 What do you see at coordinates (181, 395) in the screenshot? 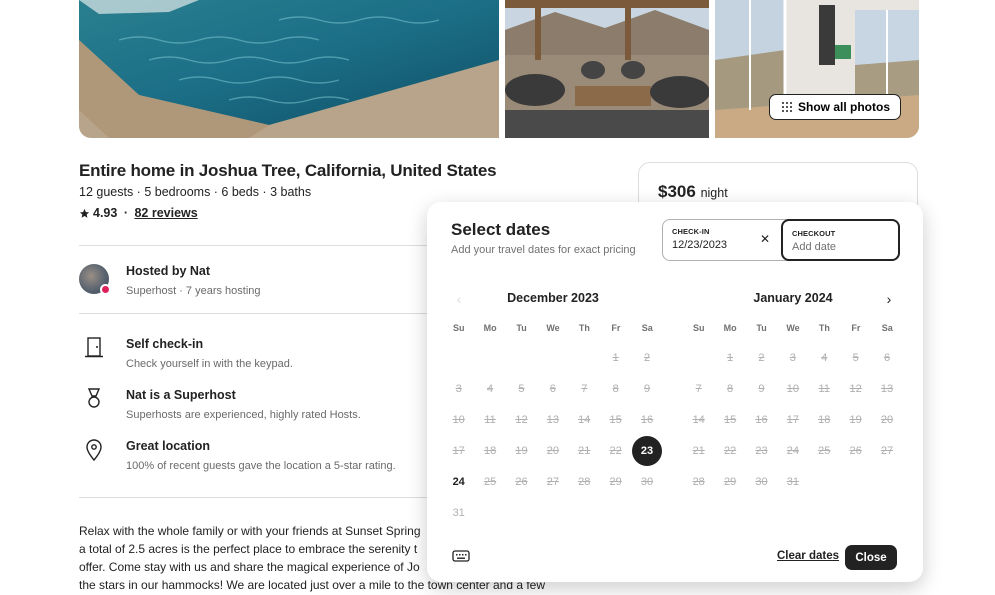
I see `feature-title: Nat is a Superhost` at bounding box center [181, 395].